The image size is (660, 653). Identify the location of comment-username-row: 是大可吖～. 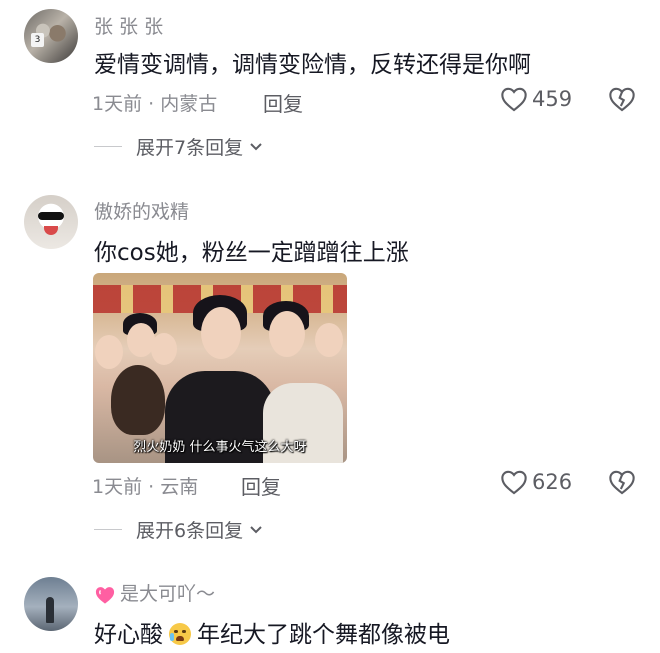
(154, 592).